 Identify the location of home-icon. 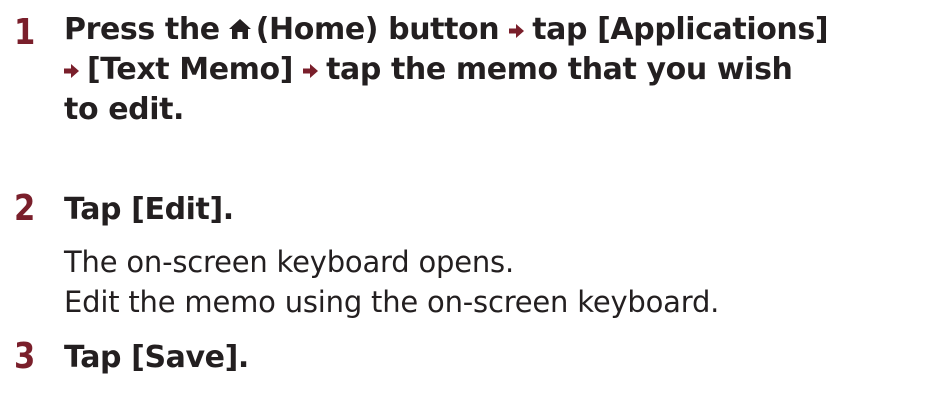
(240, 29).